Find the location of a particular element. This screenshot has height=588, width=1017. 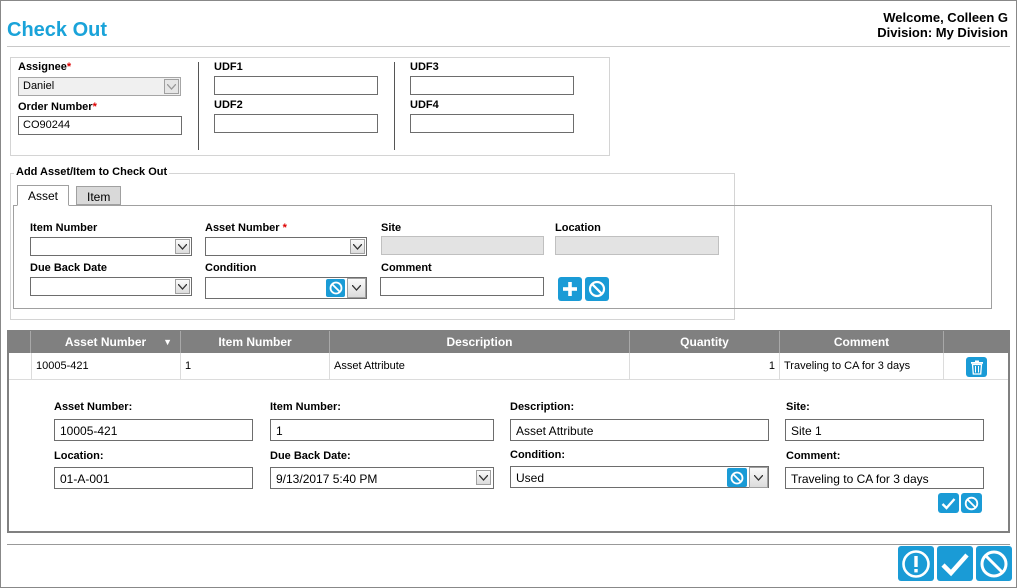

cancel-row-button is located at coordinates (971, 503).